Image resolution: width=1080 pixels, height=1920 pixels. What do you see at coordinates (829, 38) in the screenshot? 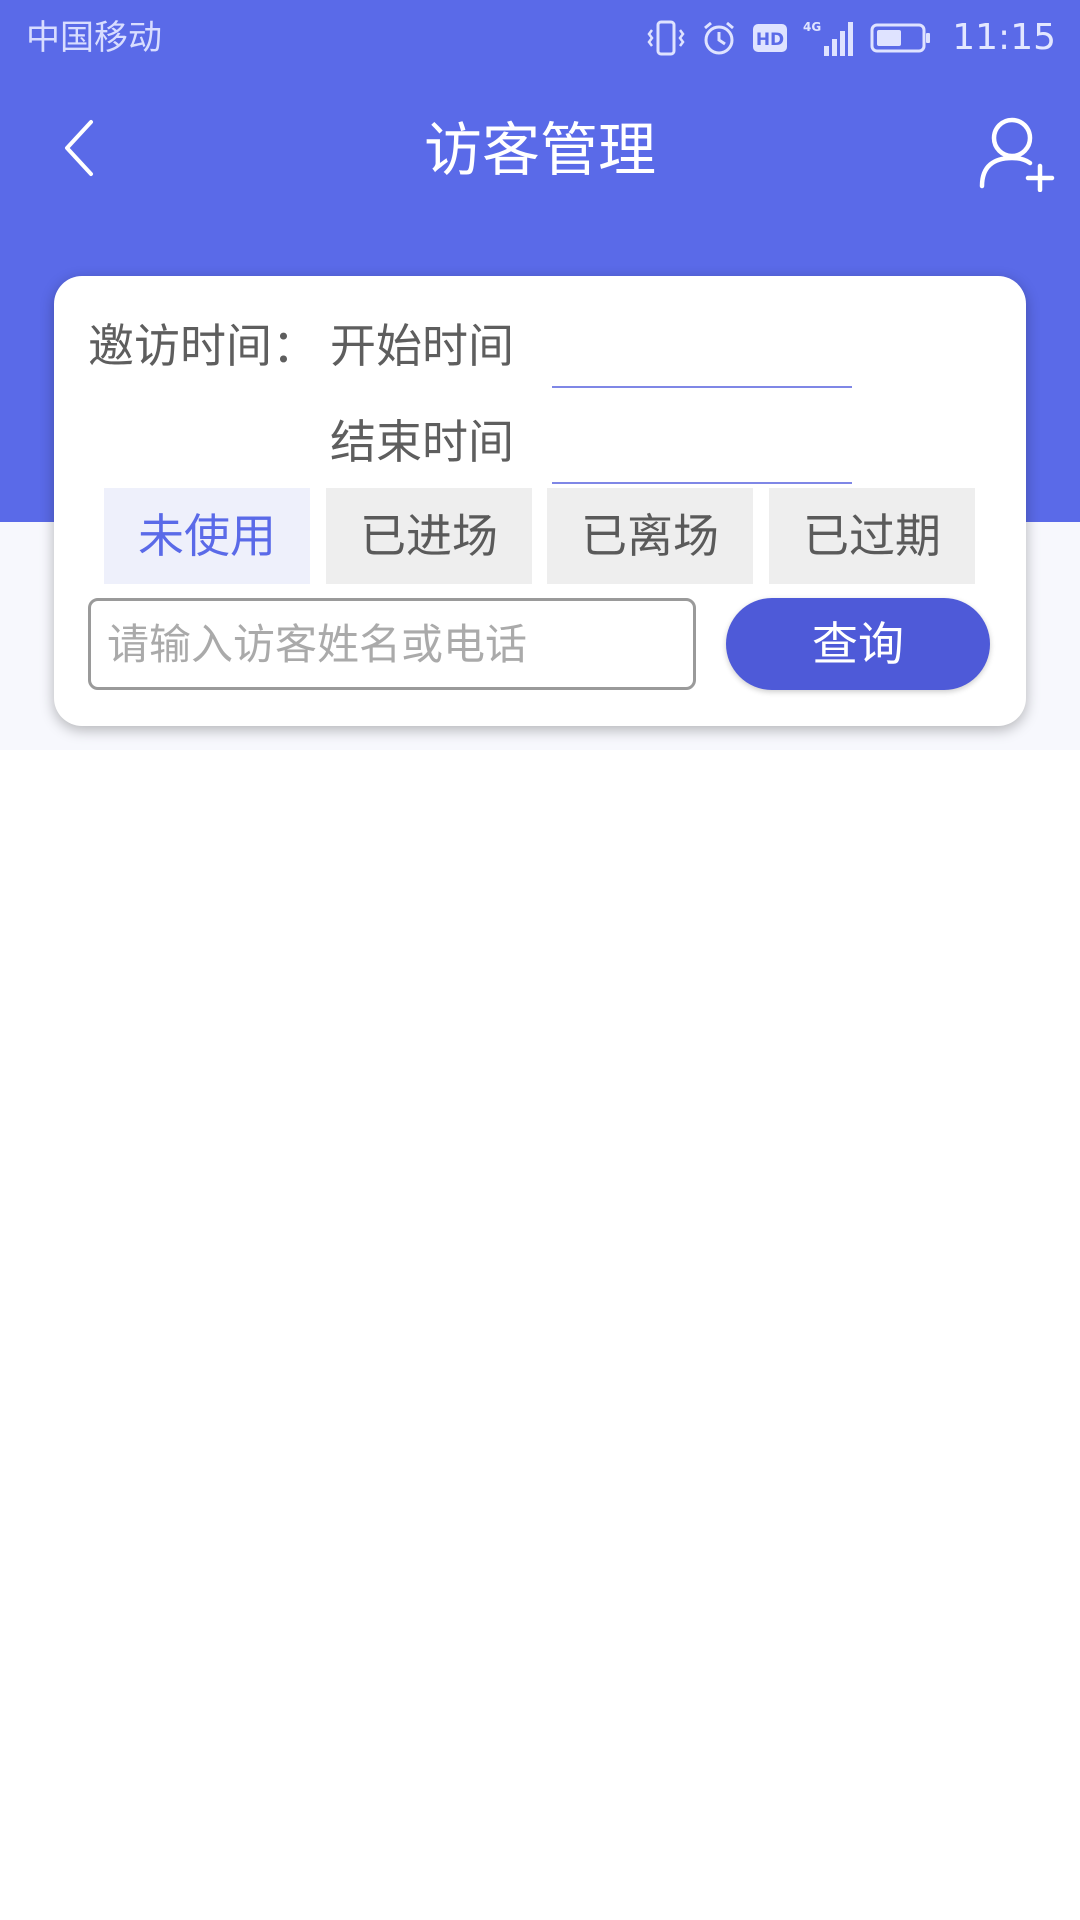
I see `signal-4g-icon: 4G` at bounding box center [829, 38].